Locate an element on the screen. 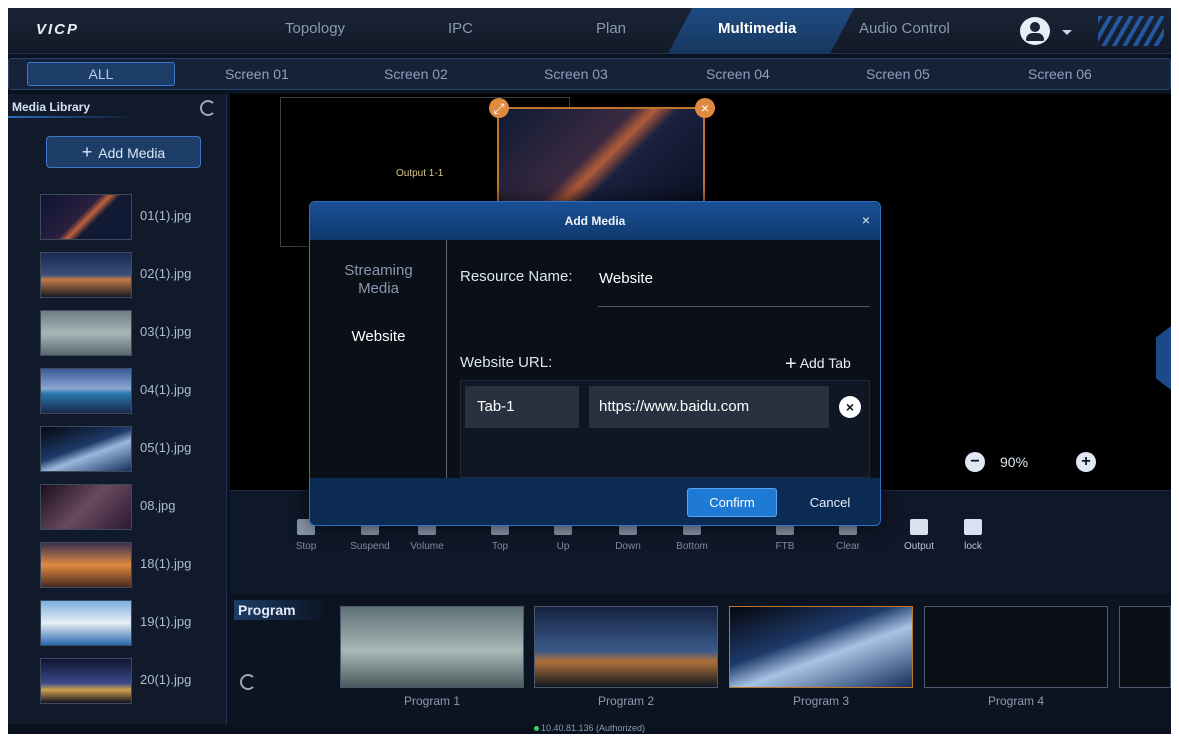  media-type-website: Website is located at coordinates (378, 337).